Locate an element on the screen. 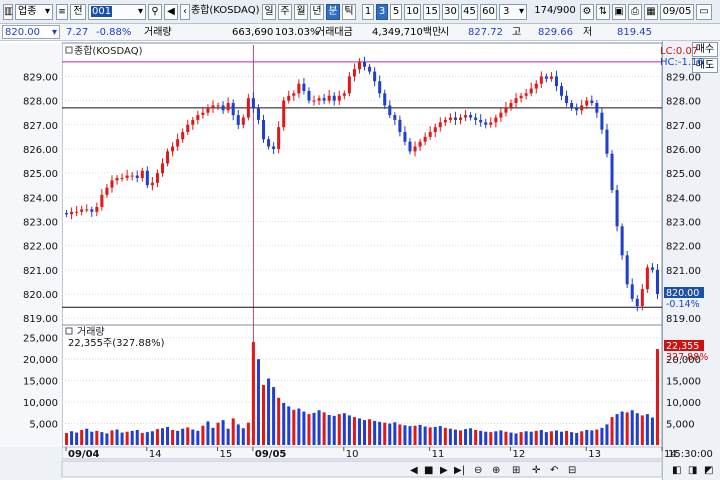 Image resolution: width=720 pixels, height=480 pixels. zoom-in-icon: ⊕ is located at coordinates (496, 470).